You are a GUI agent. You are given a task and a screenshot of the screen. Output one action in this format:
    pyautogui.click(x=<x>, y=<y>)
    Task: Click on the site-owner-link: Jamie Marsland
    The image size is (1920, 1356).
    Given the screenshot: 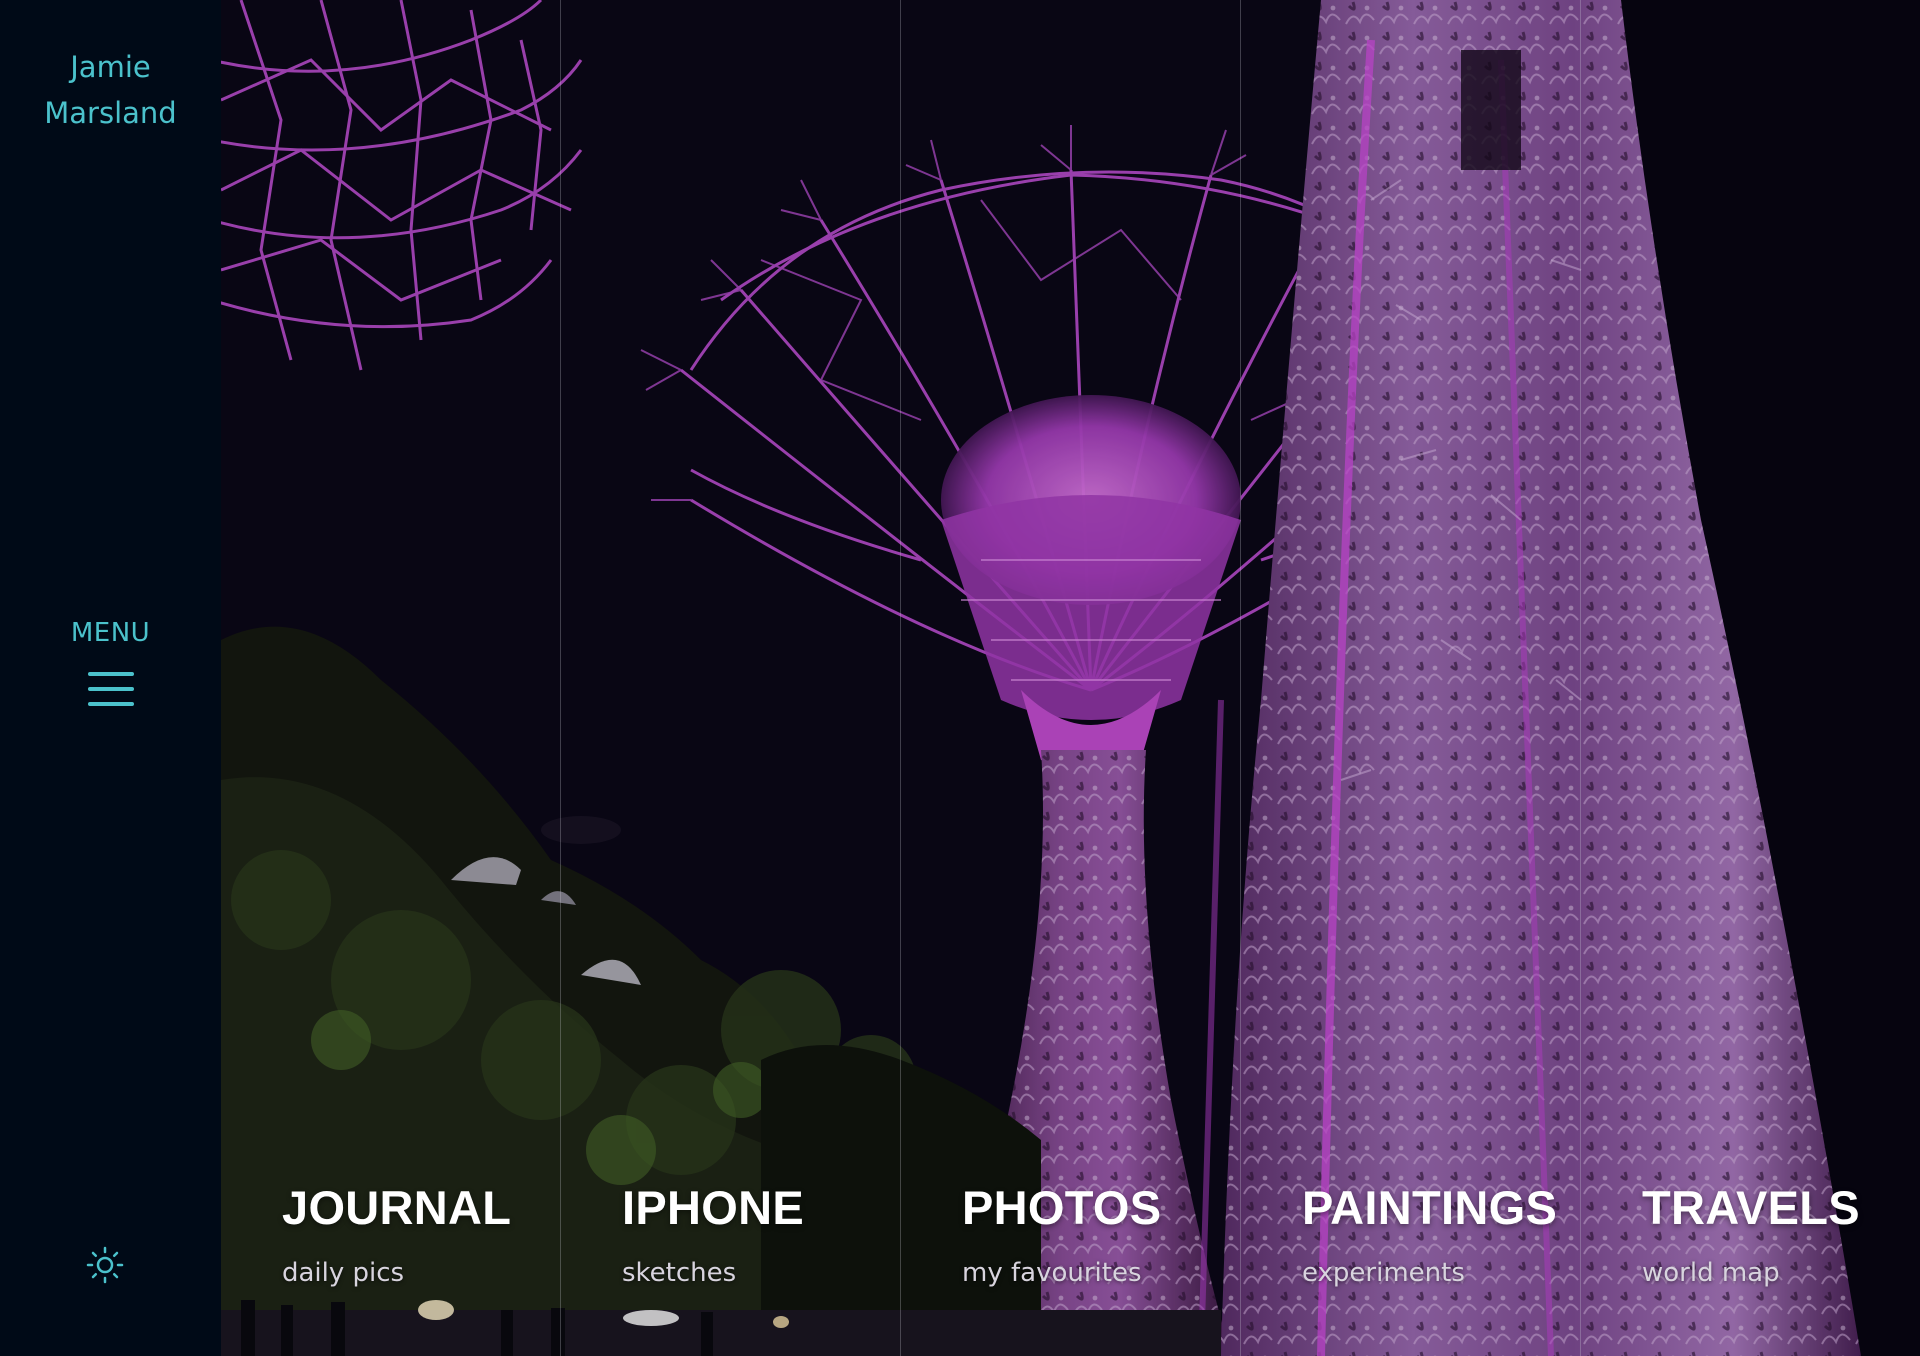 What is the action you would take?
    pyautogui.click(x=110, y=90)
    